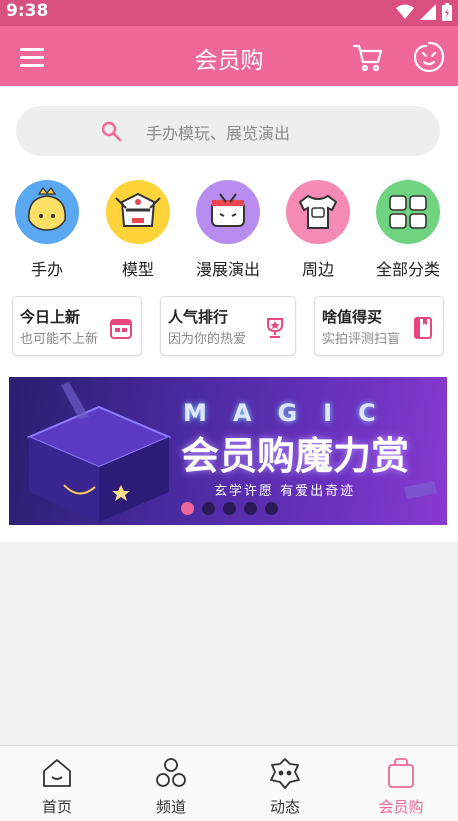 This screenshot has height=821, width=458. I want to click on carousel-indicator, so click(229, 508).